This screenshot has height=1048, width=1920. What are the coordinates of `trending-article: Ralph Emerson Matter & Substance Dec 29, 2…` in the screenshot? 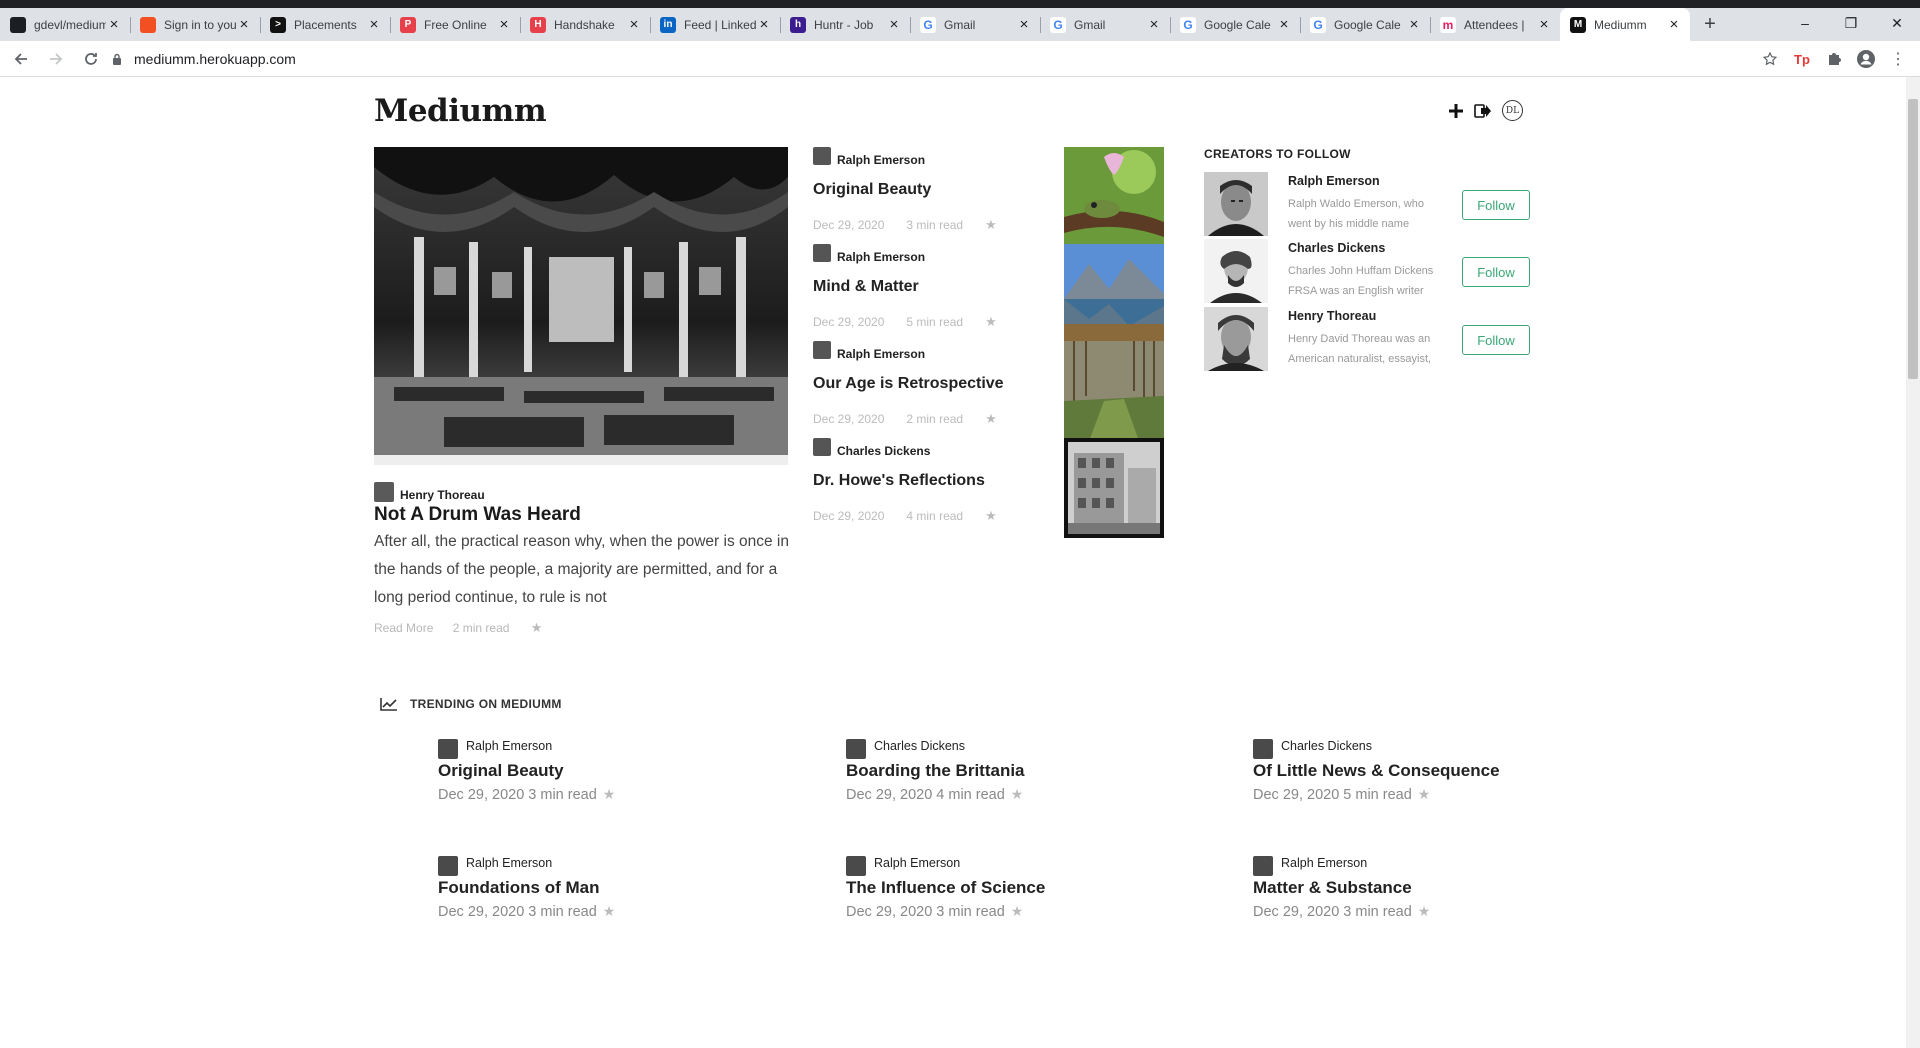 It's located at (1443, 888).